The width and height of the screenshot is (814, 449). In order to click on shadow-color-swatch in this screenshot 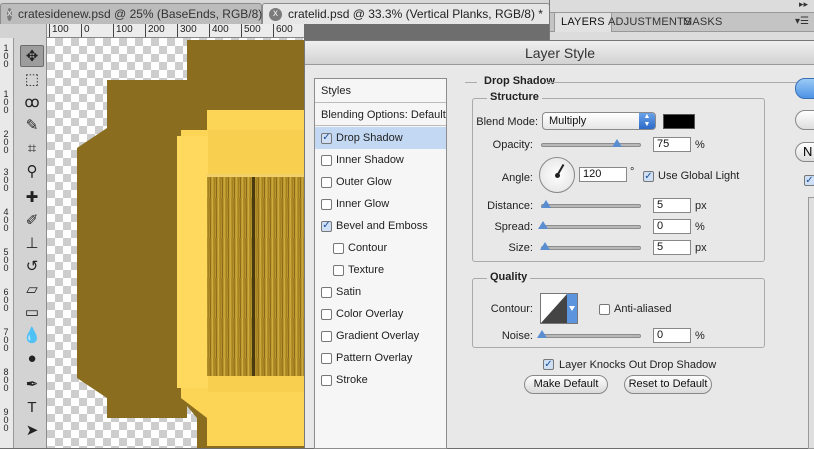, I will do `click(679, 121)`.